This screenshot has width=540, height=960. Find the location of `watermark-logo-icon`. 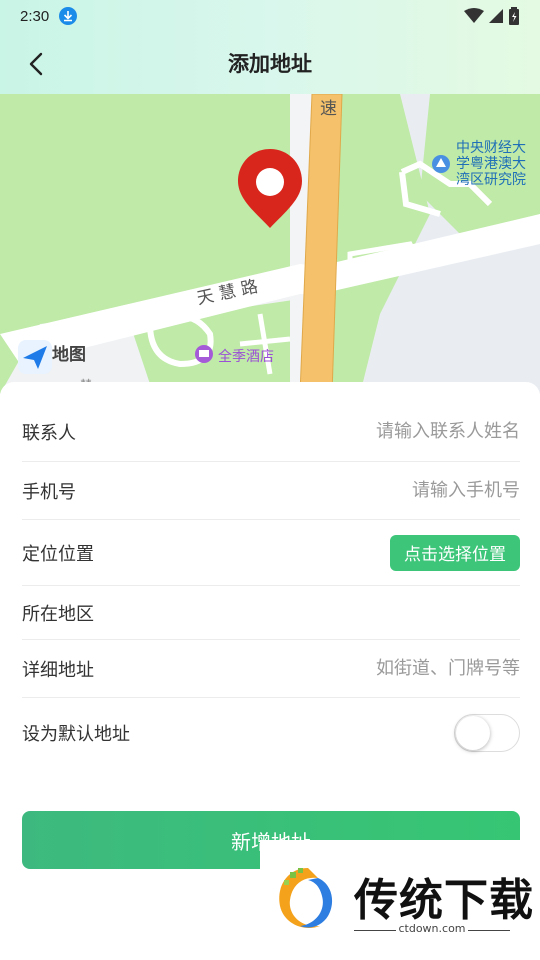

watermark-logo-icon is located at coordinates (306, 898).